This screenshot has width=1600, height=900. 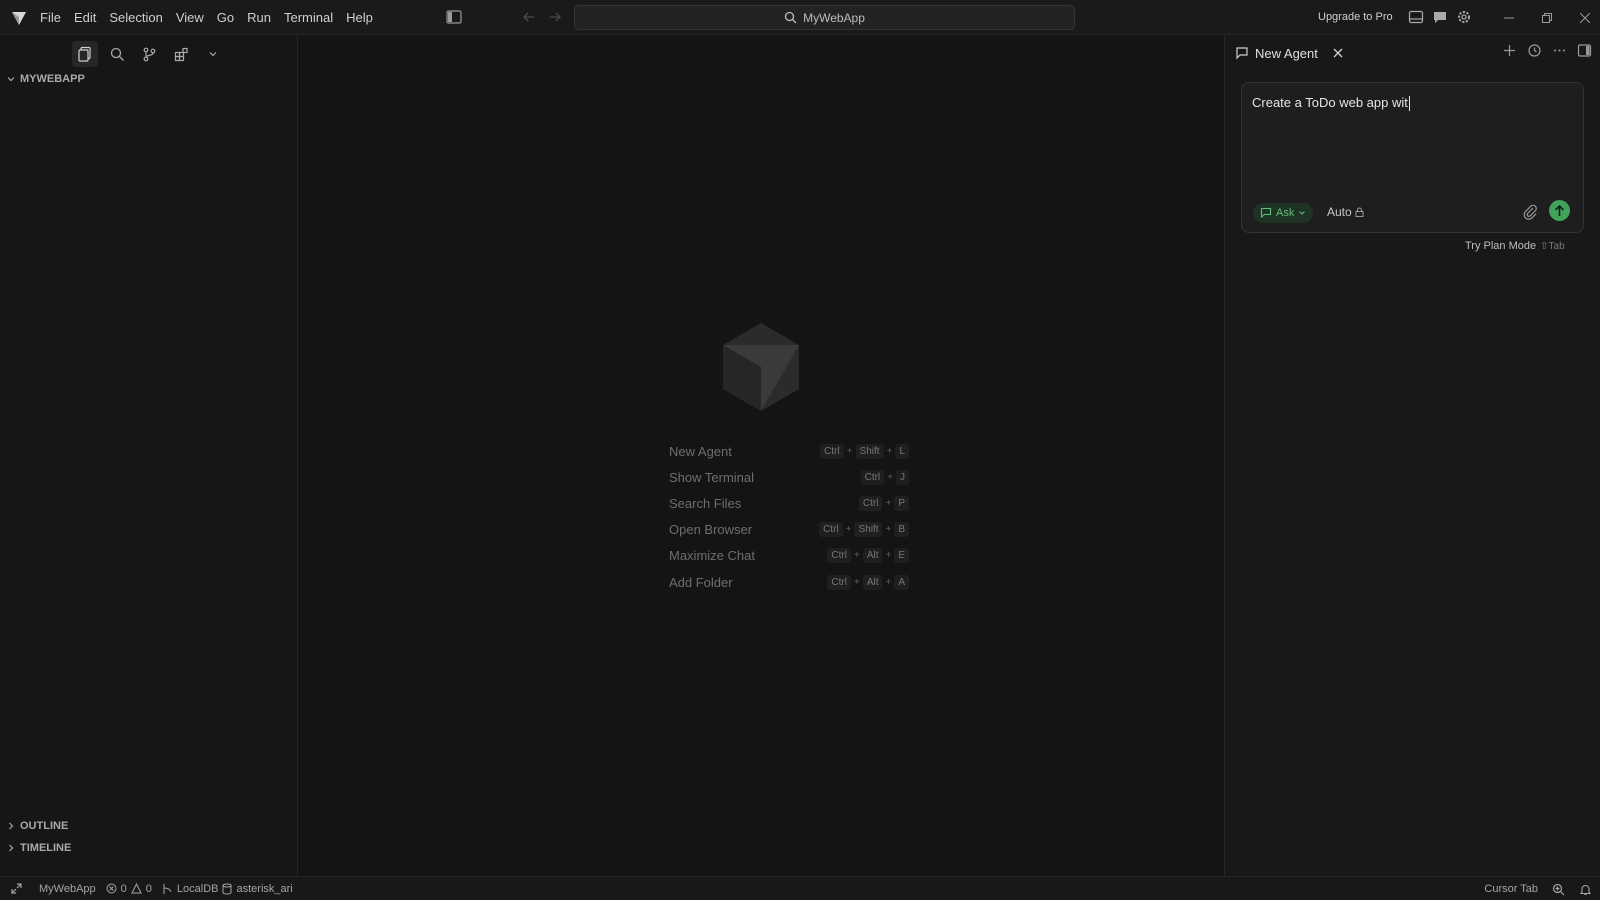 What do you see at coordinates (701, 582) in the screenshot?
I see `shortcut-label: Add Folder` at bounding box center [701, 582].